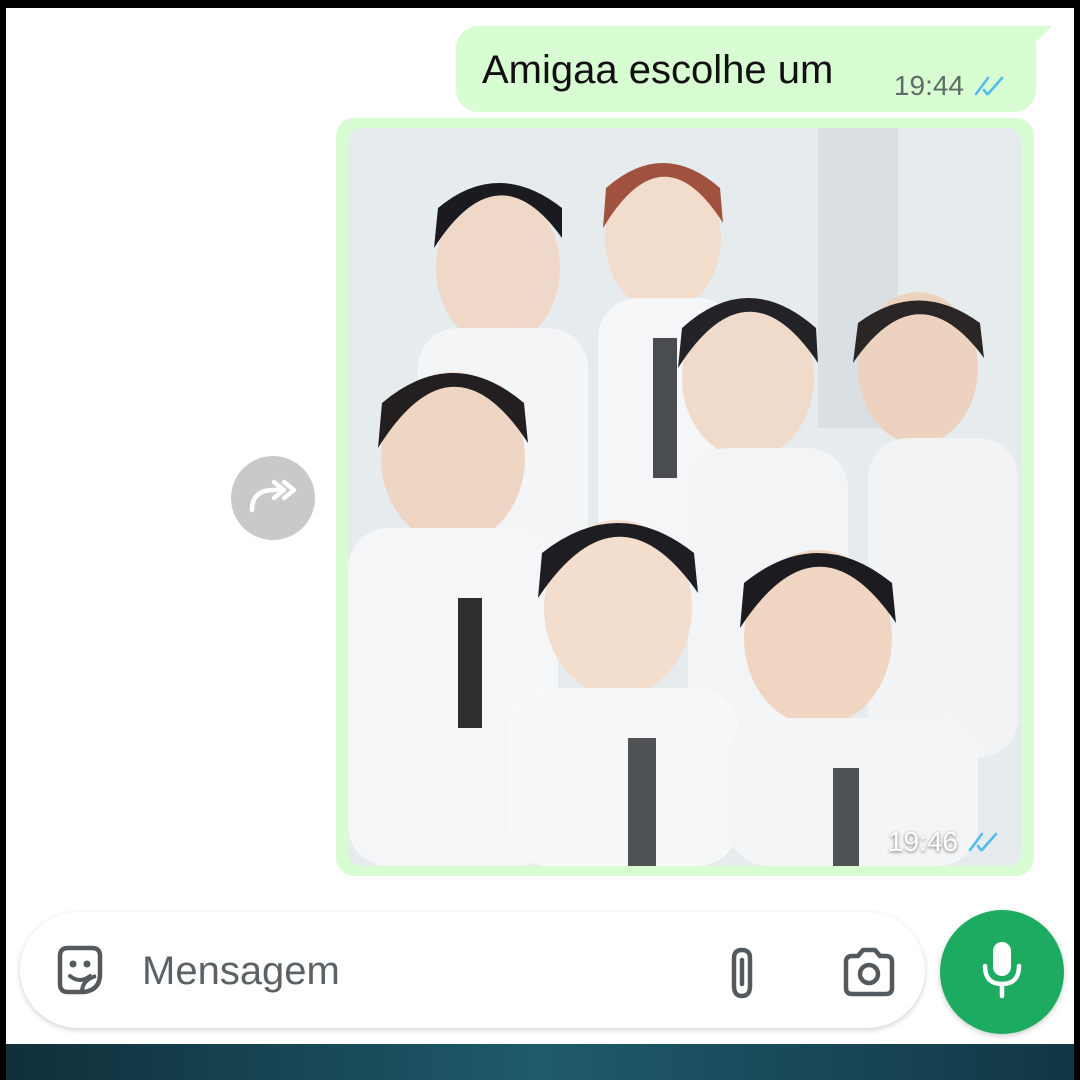  What do you see at coordinates (922, 841) in the screenshot?
I see `message-time: 19:46` at bounding box center [922, 841].